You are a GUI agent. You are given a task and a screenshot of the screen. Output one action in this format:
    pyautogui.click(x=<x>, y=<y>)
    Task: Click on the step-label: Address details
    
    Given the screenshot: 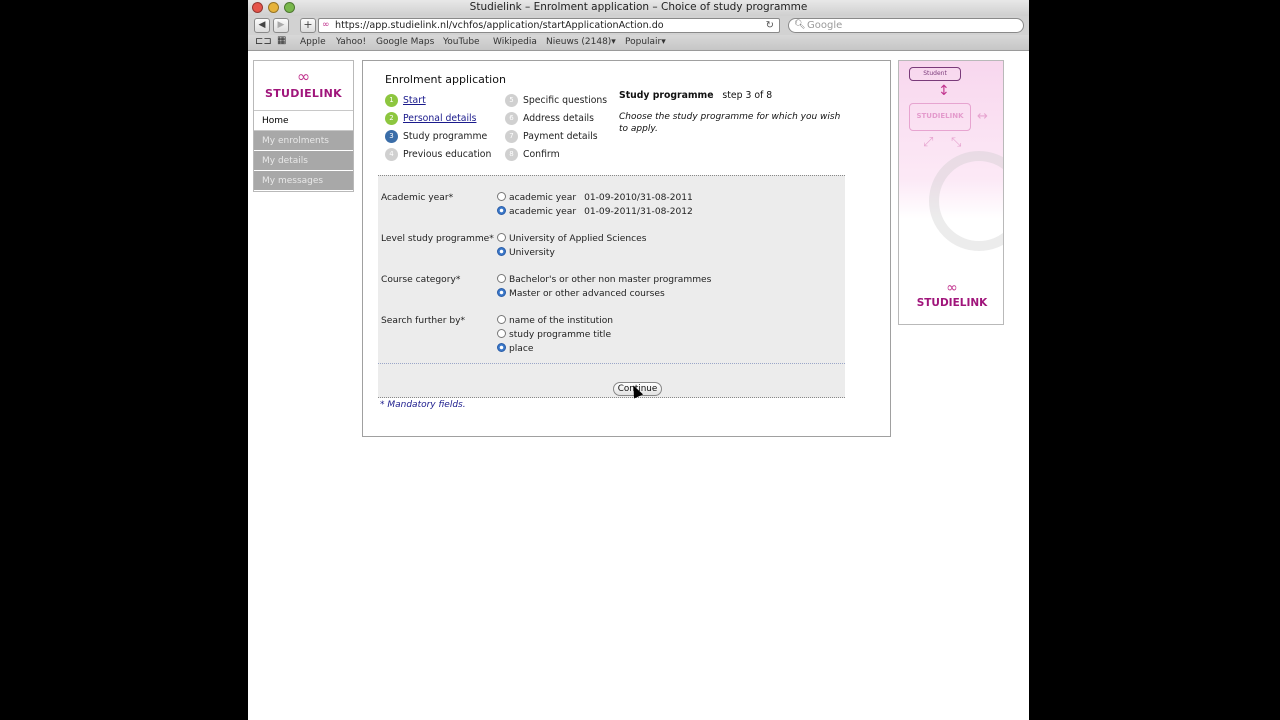 What is the action you would take?
    pyautogui.click(x=558, y=118)
    